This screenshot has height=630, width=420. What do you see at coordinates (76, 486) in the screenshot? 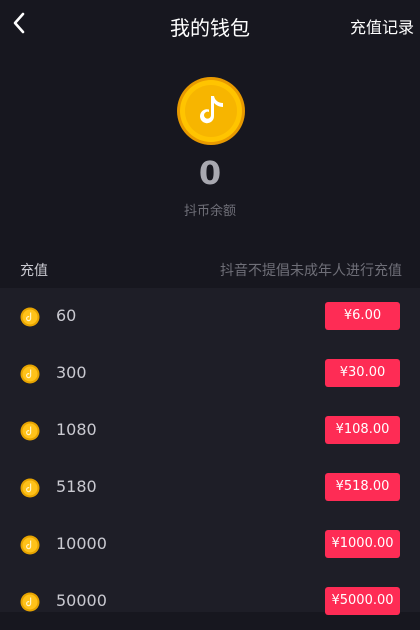
I see `coin-amount: 5180` at bounding box center [76, 486].